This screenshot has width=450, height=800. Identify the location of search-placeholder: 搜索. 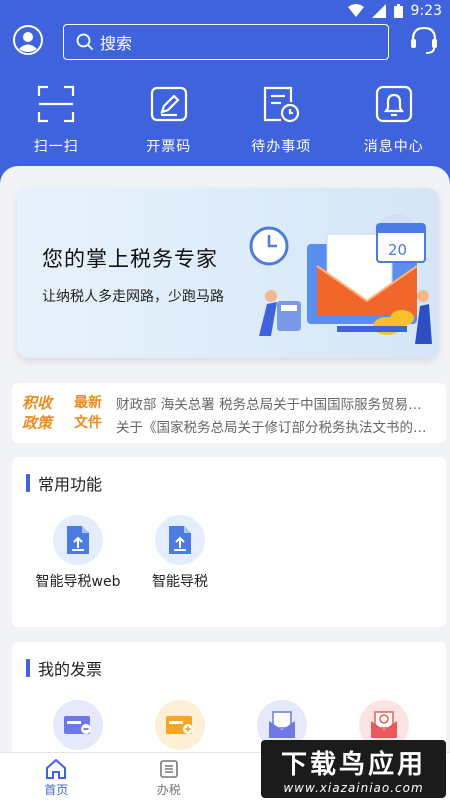
(116, 43).